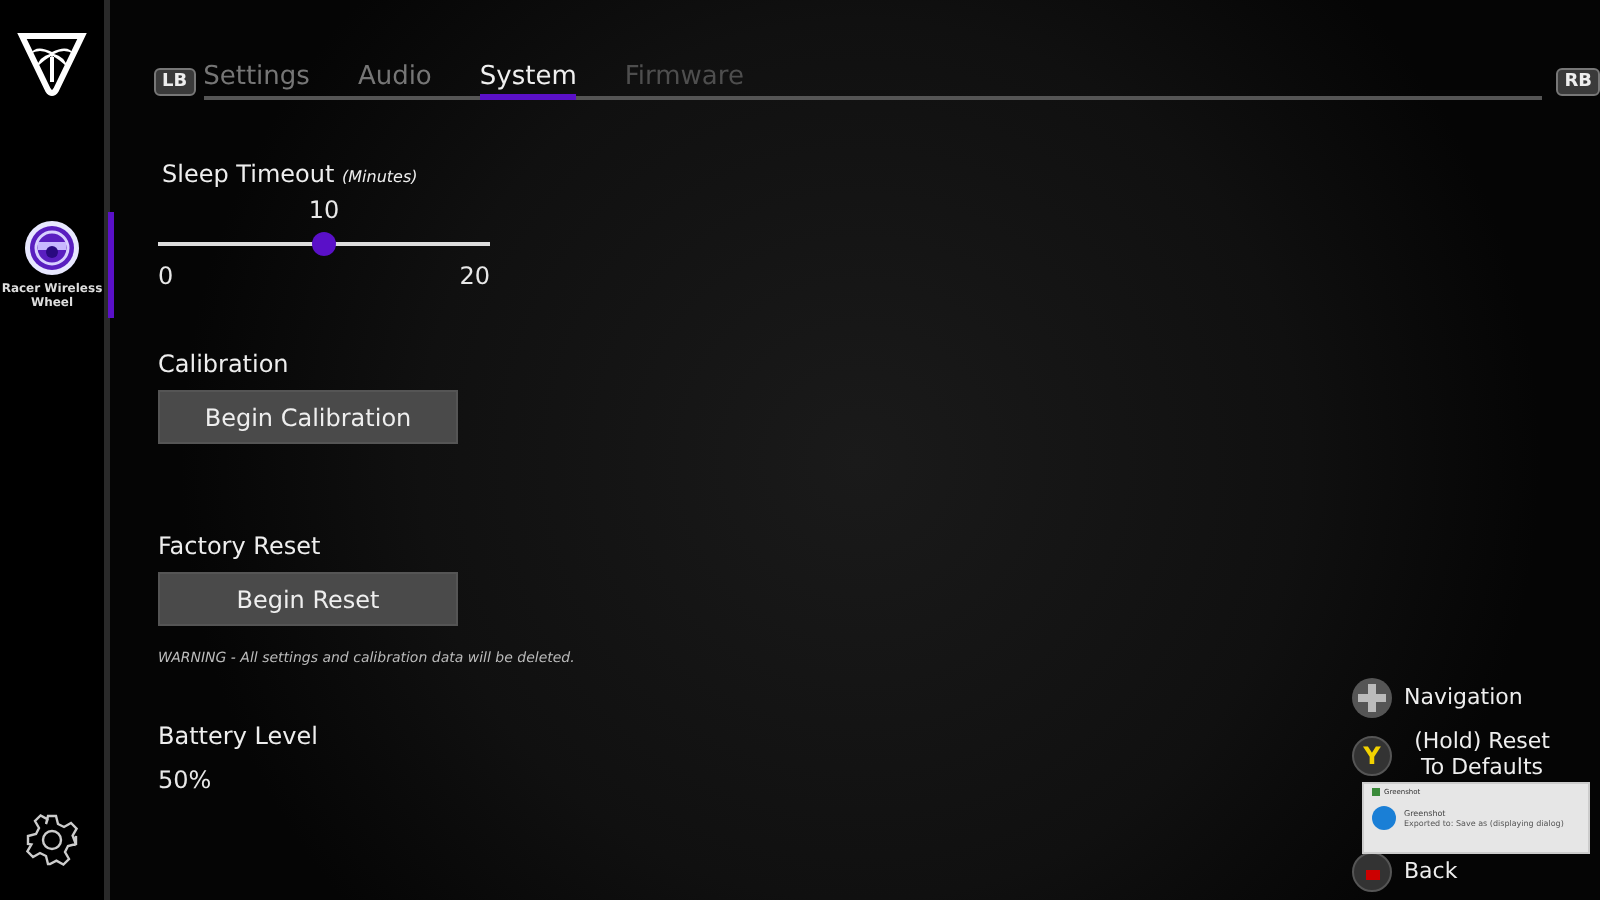 The width and height of the screenshot is (1600, 900). What do you see at coordinates (166, 276) in the screenshot?
I see `slider-min: 0` at bounding box center [166, 276].